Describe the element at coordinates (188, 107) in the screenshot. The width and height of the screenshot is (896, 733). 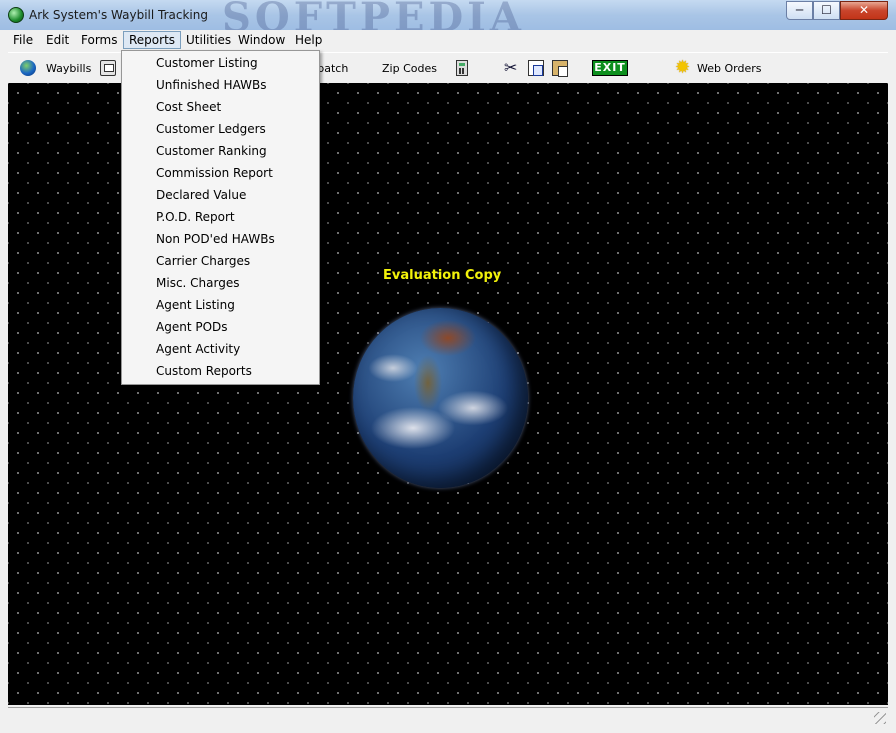
I see `menu-item-cost-sheet: Cost Sheet` at that location.